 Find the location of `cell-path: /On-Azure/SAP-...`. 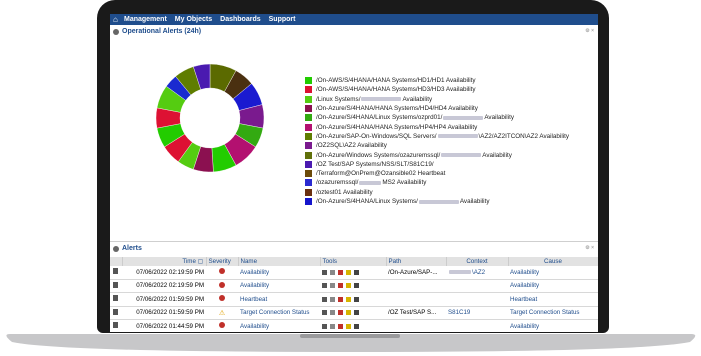

cell-path: /On-Azure/SAP-... is located at coordinates (416, 273).